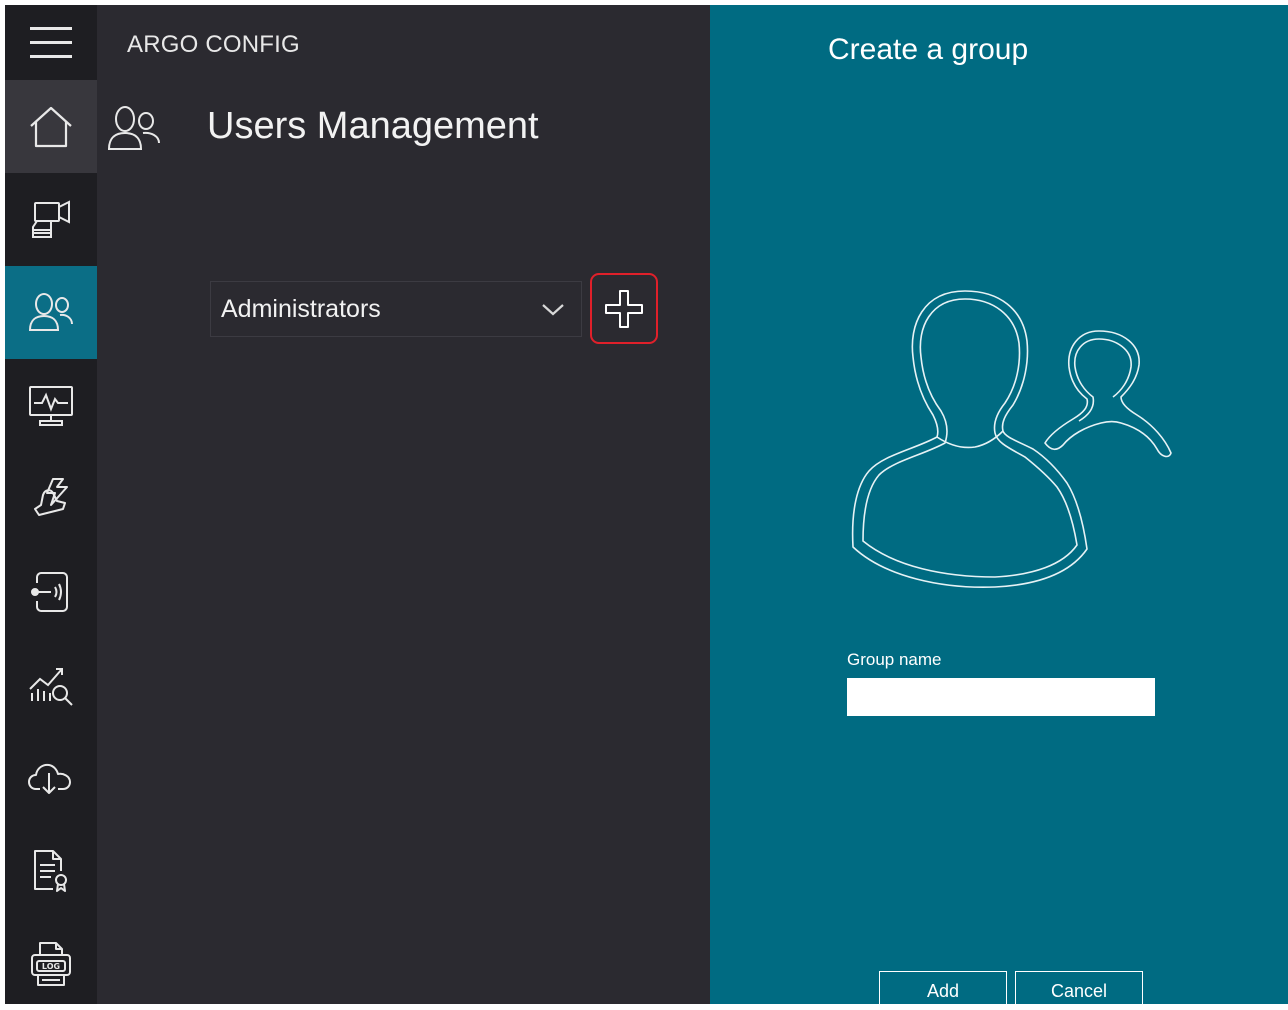  I want to click on analytics-search-icon, so click(51, 686).